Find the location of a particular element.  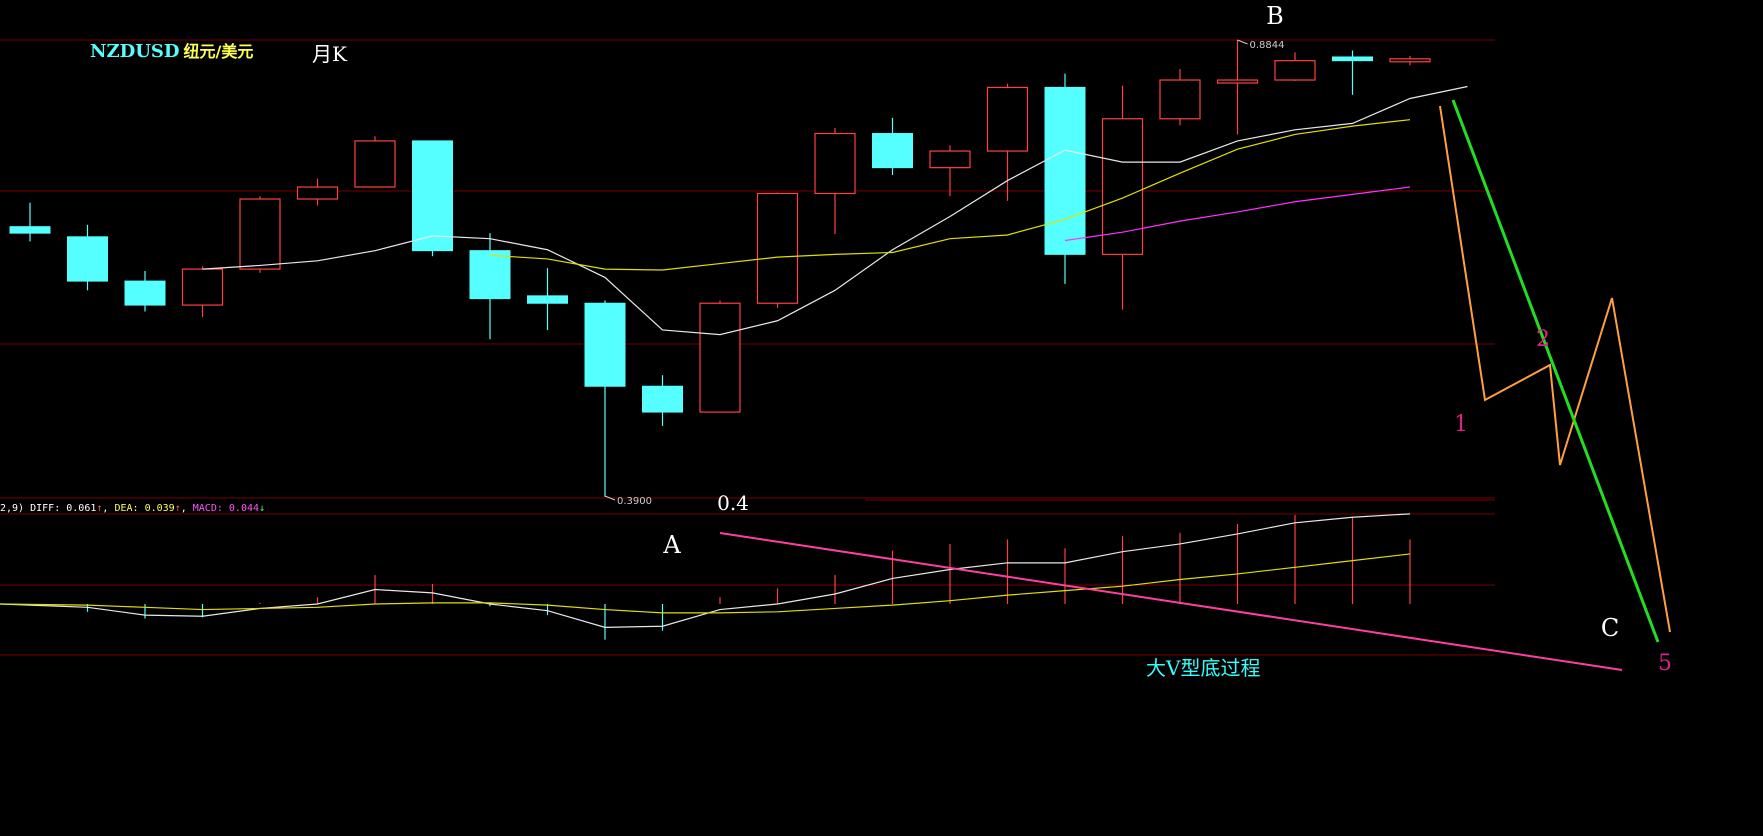

dea-up-icon: ↑ is located at coordinates (177, 508).